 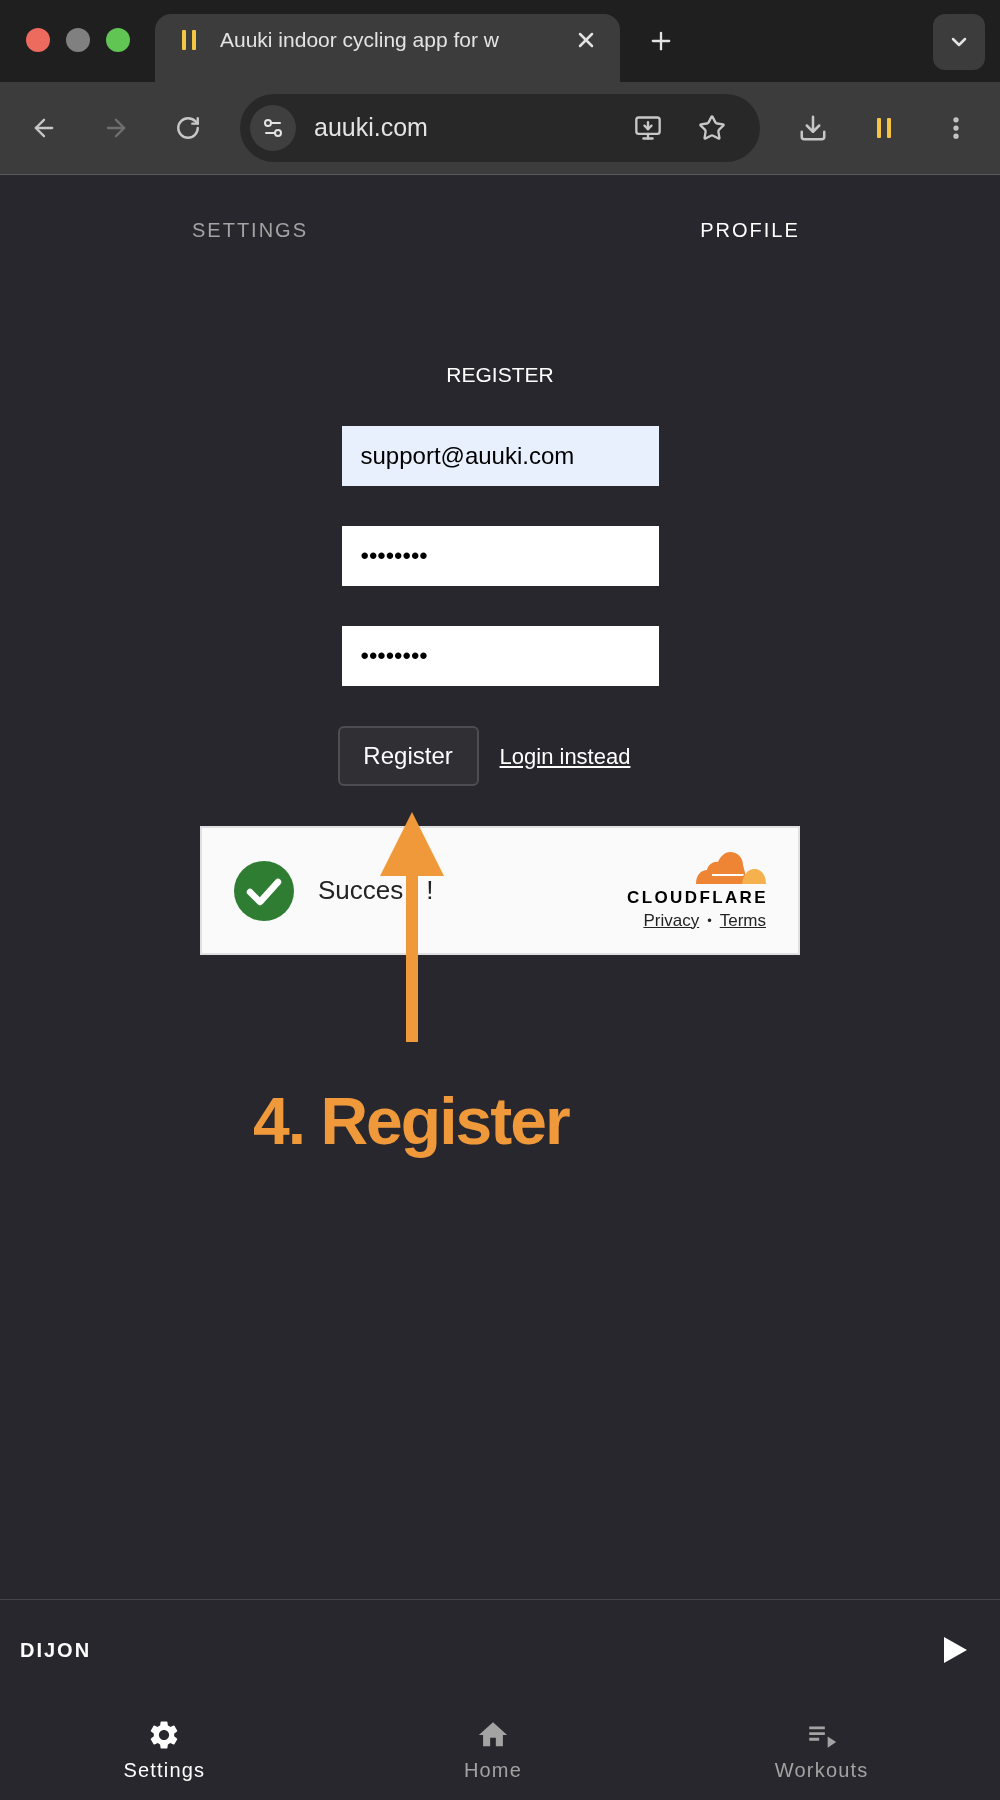 What do you see at coordinates (361, 890) in the screenshot?
I see `status-text: Succes` at bounding box center [361, 890].